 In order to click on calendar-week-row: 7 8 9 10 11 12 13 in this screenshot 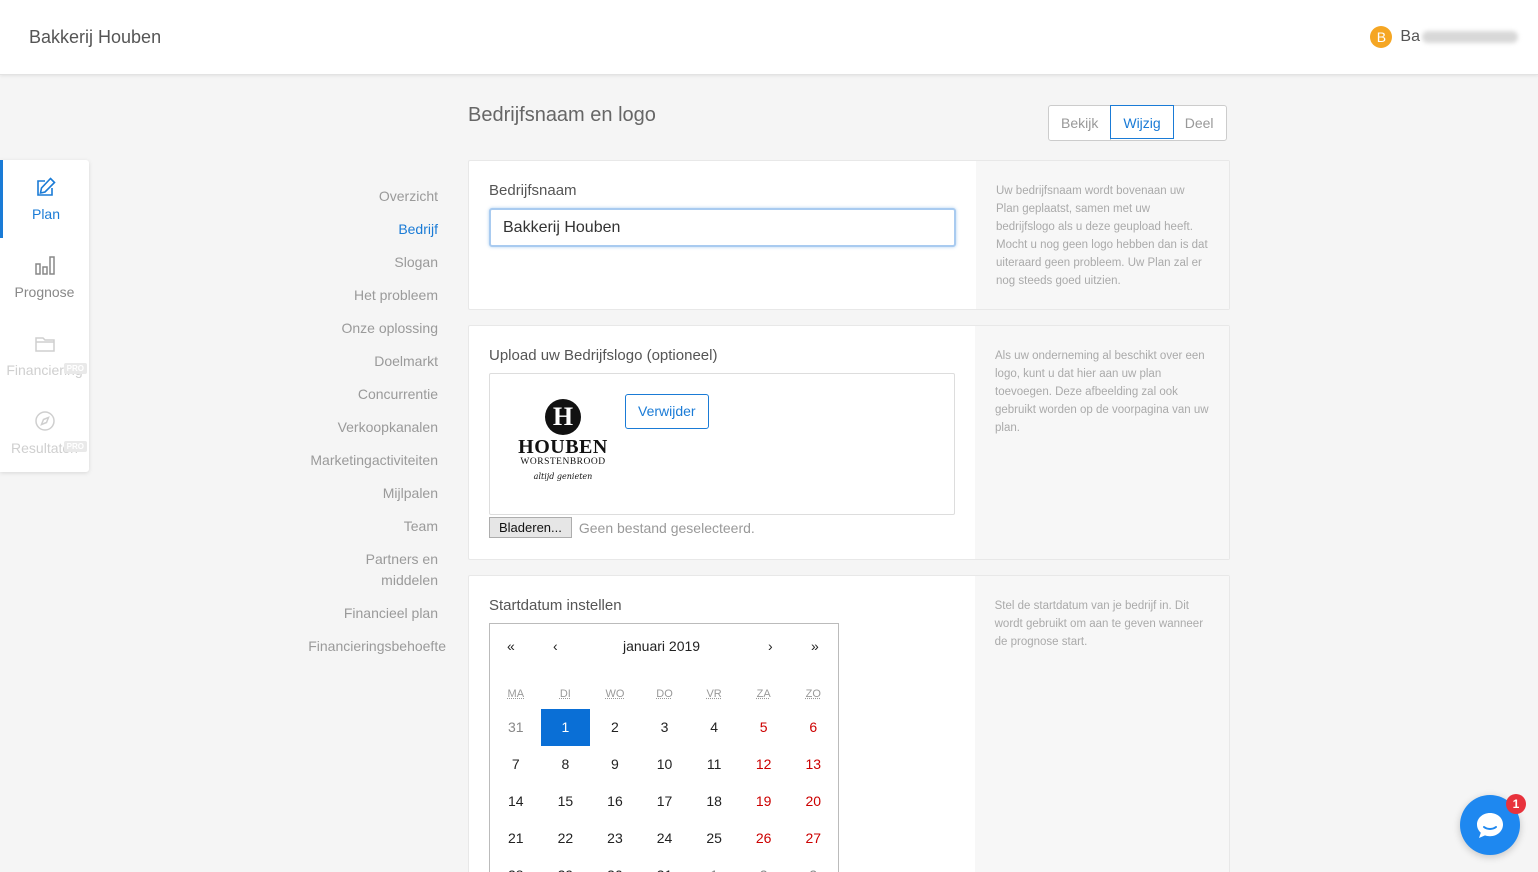, I will do `click(664, 764)`.